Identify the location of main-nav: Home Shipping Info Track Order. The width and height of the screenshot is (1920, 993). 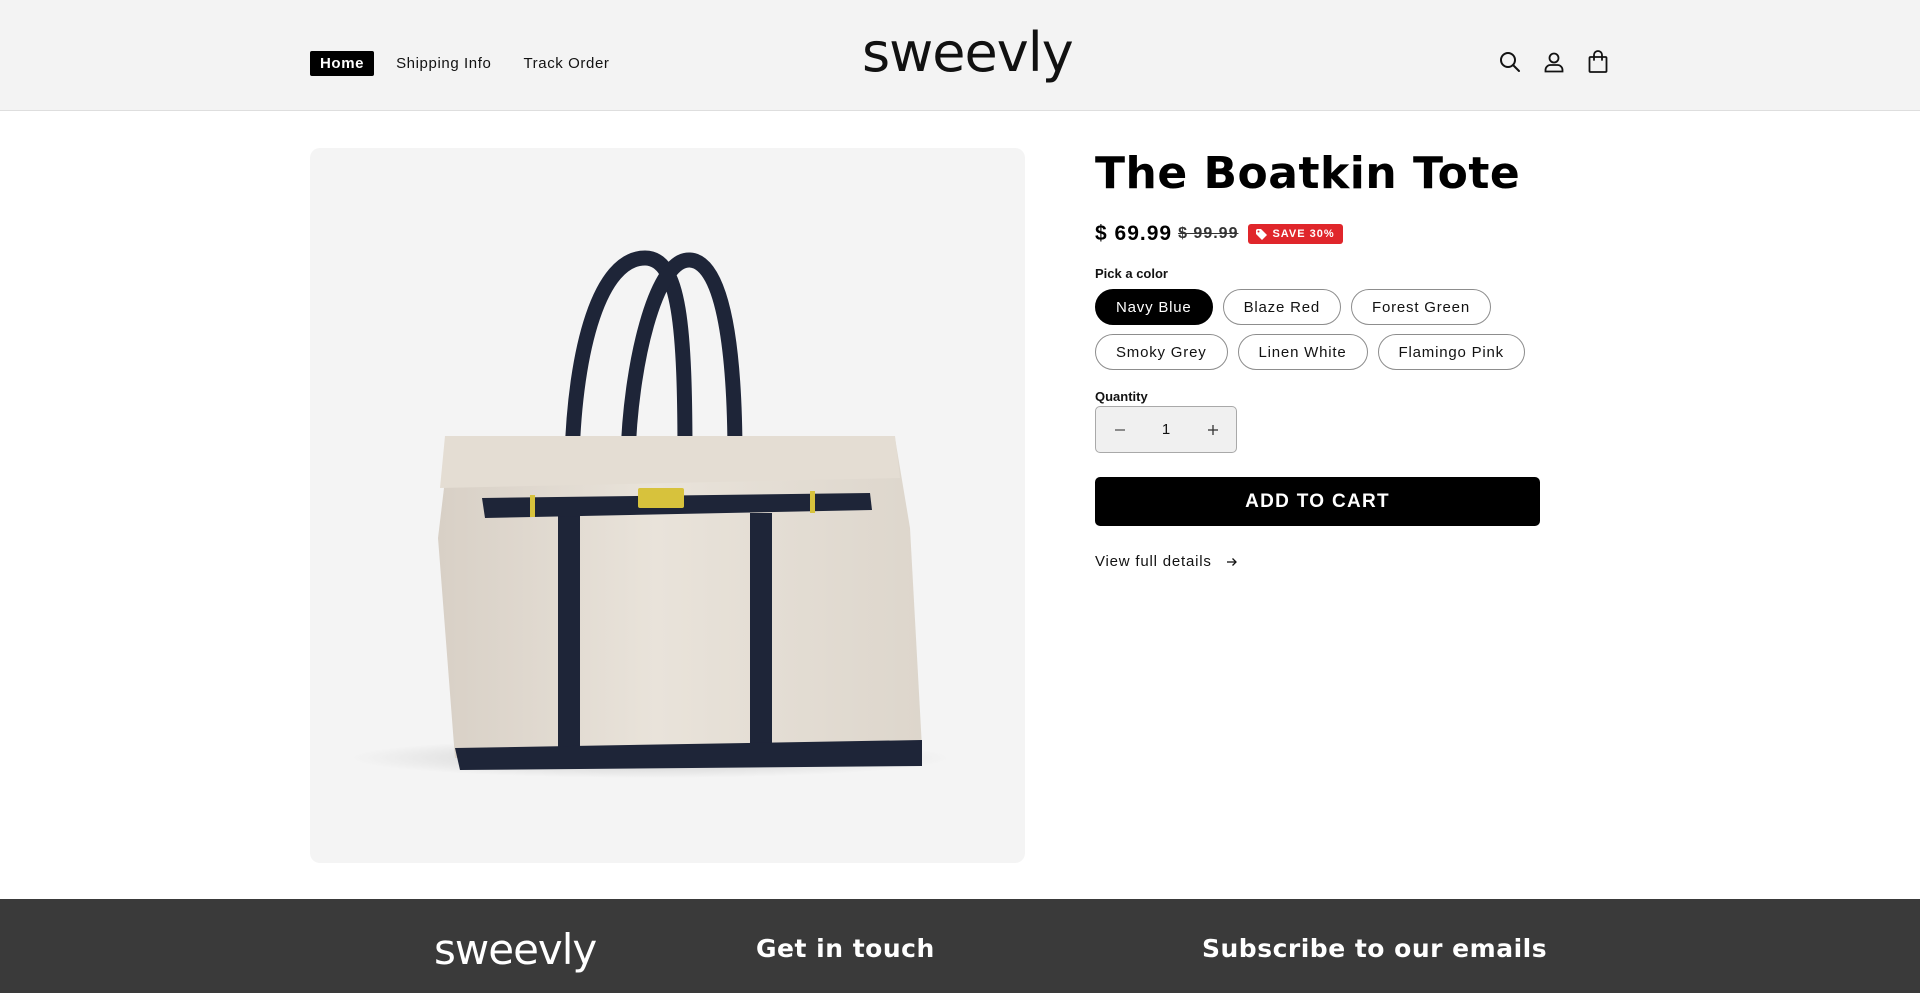
(465, 63).